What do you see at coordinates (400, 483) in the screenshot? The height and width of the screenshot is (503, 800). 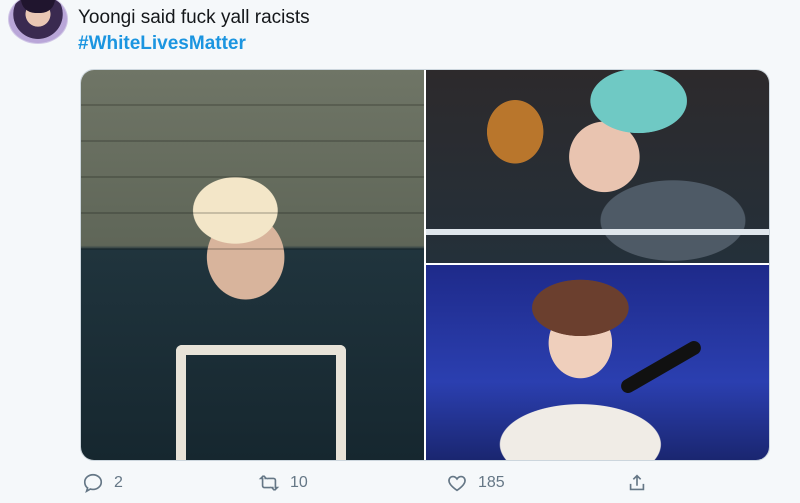 I see `tweet-actions: 2 10 185` at bounding box center [400, 483].